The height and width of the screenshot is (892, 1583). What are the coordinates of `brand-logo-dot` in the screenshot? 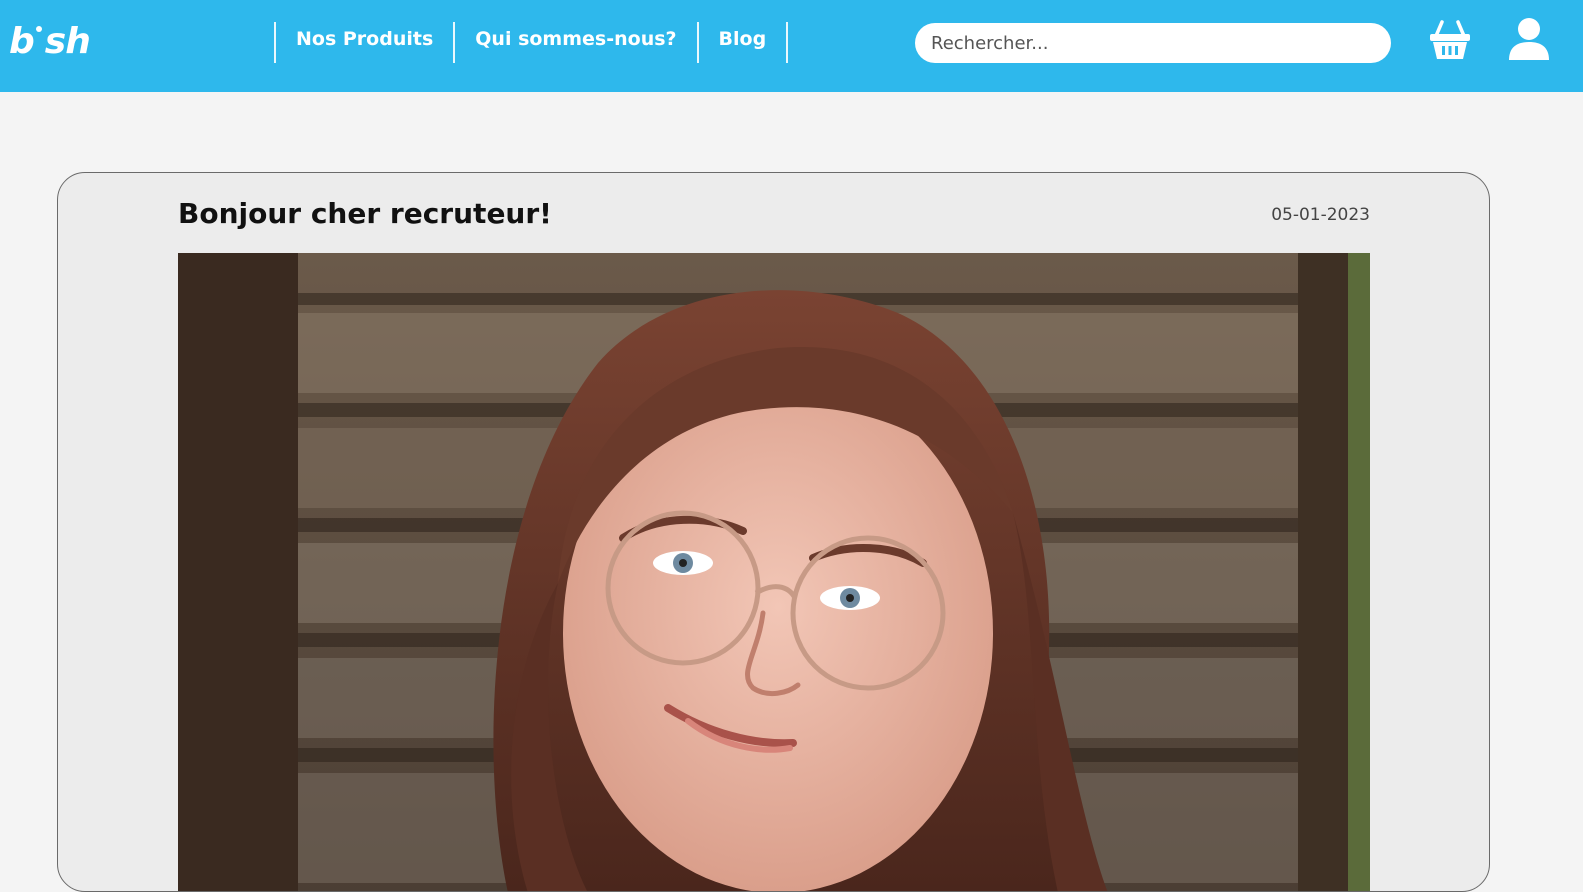 It's located at (38, 29).